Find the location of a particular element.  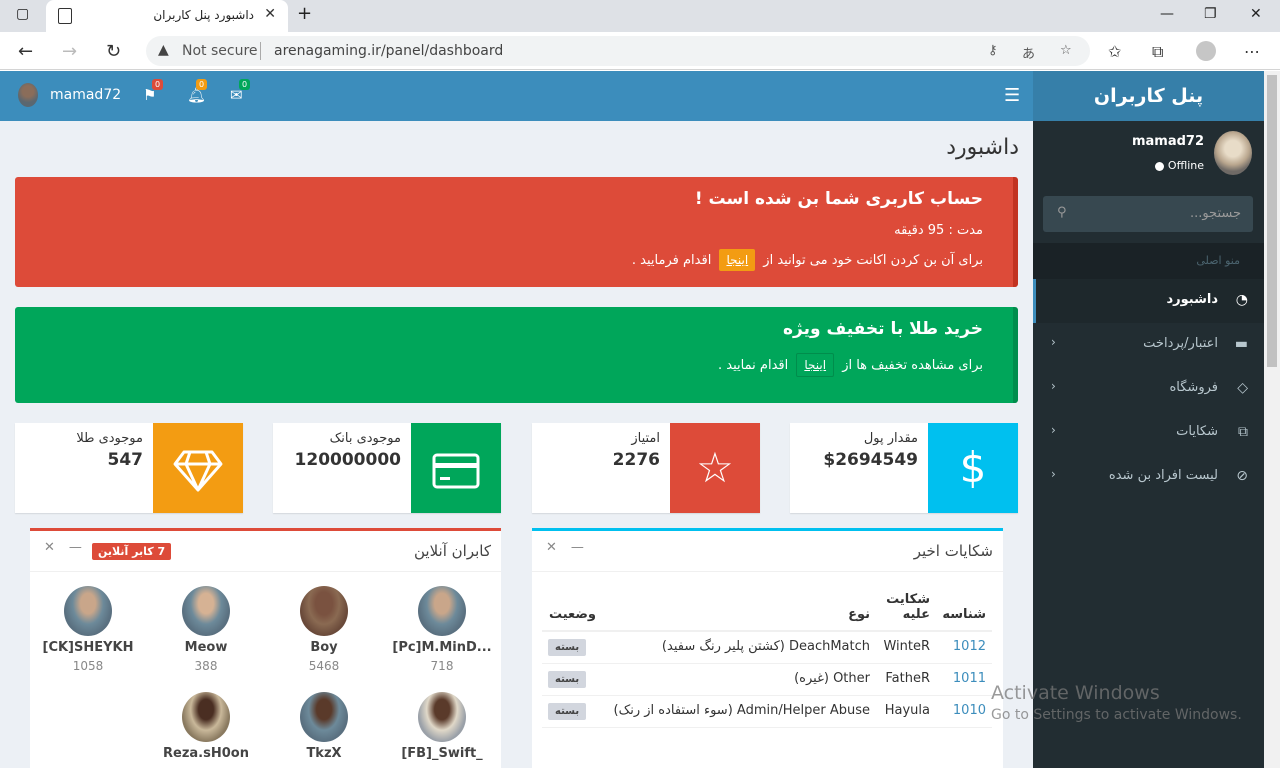

header-username: mamad72 is located at coordinates (85, 95).